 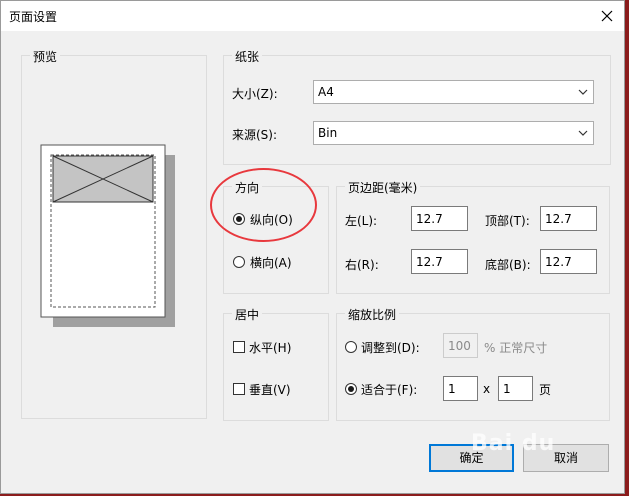 What do you see at coordinates (516, 348) in the screenshot?
I see `adjust-suffix-label: % 正常尺寸` at bounding box center [516, 348].